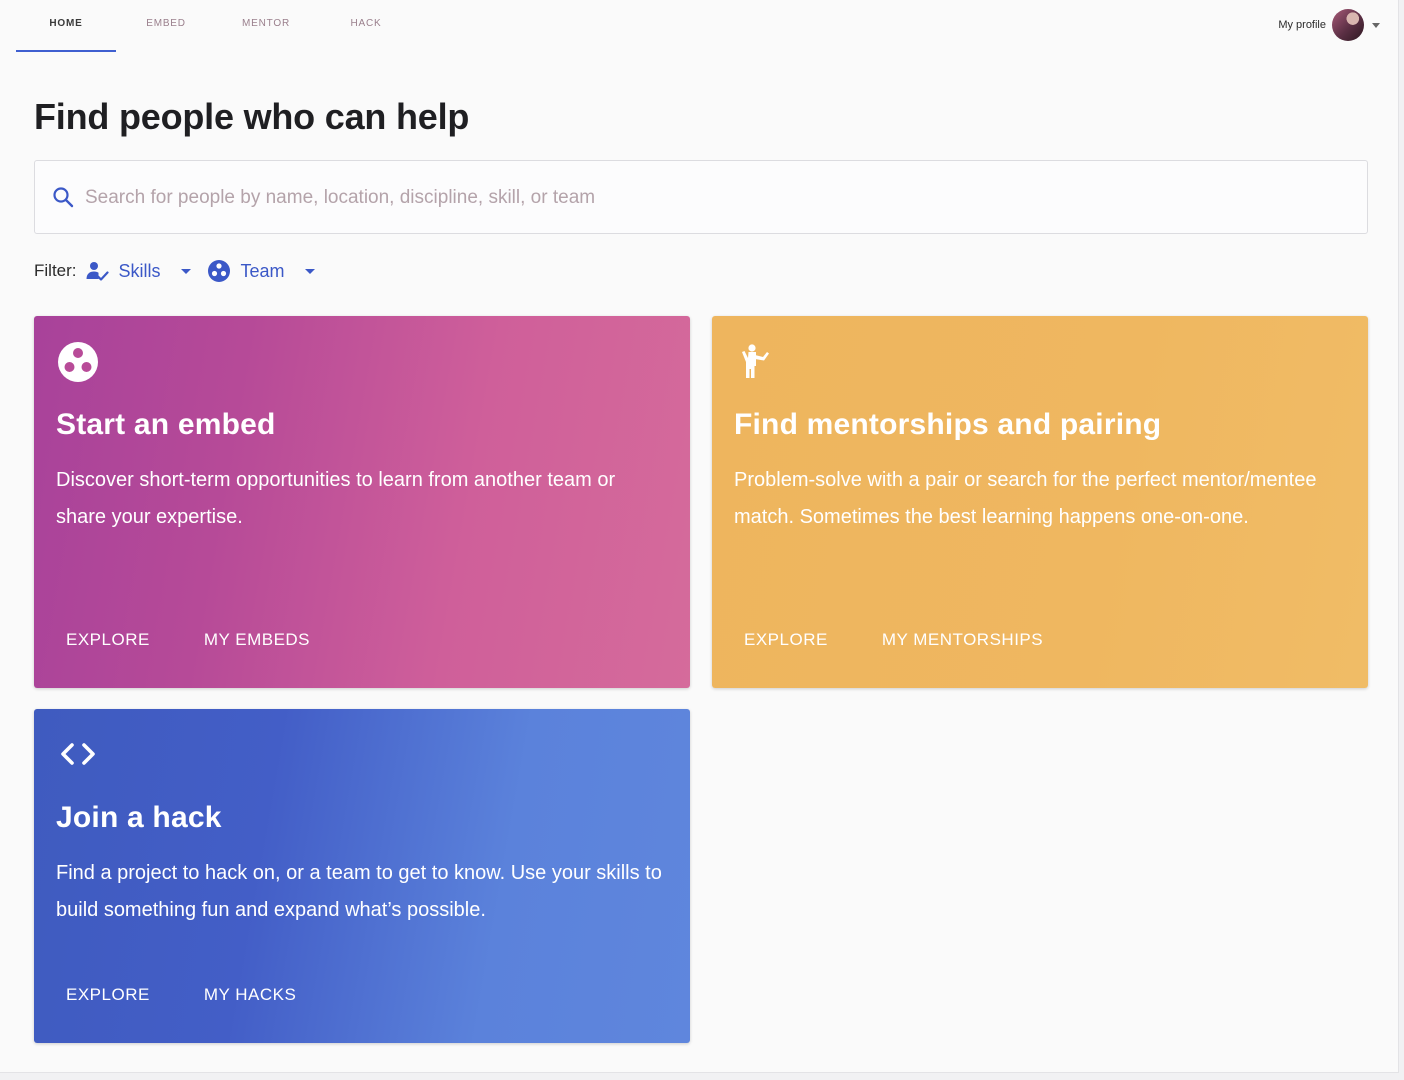 The width and height of the screenshot is (1404, 1080). What do you see at coordinates (948, 424) in the screenshot?
I see `card-title: Find mentorships and pairing` at bounding box center [948, 424].